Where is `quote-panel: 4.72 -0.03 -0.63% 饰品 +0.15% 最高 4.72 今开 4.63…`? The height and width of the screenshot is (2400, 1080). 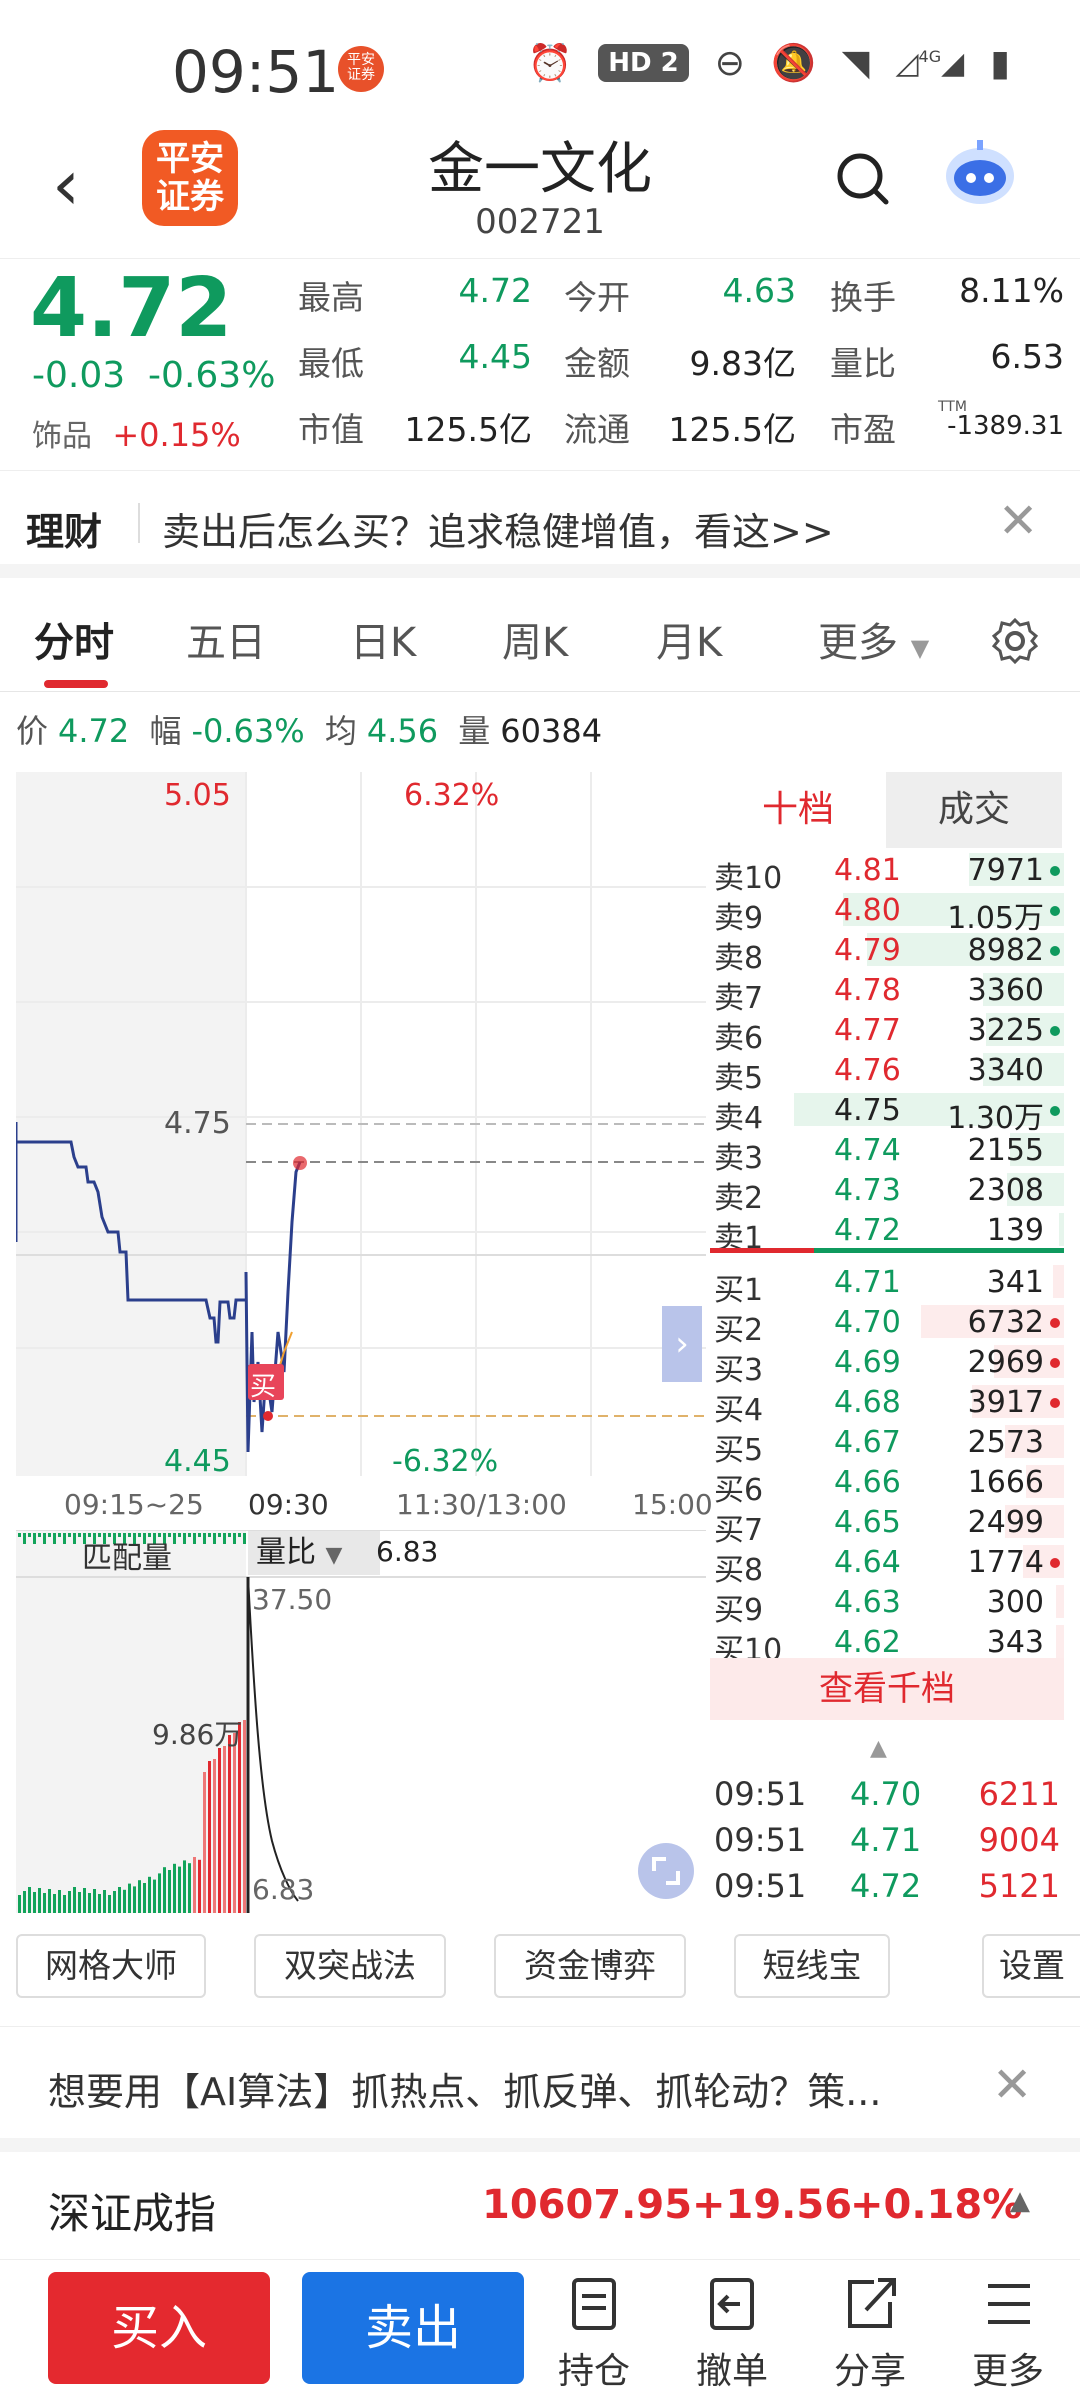
quote-panel: 4.72 -0.03 -0.63% 饰品 +0.15% 最高 4.72 今开 4.63… is located at coordinates (540, 363).